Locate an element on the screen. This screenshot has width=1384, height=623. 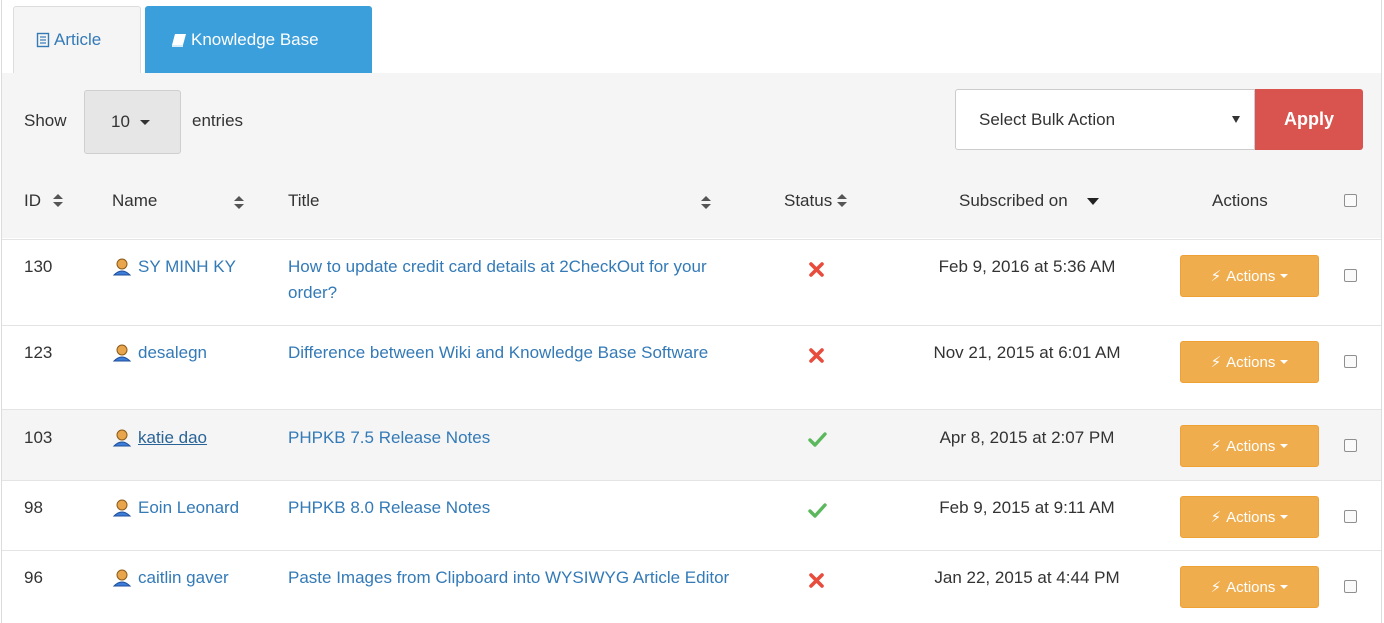
book-icon is located at coordinates (179, 40).